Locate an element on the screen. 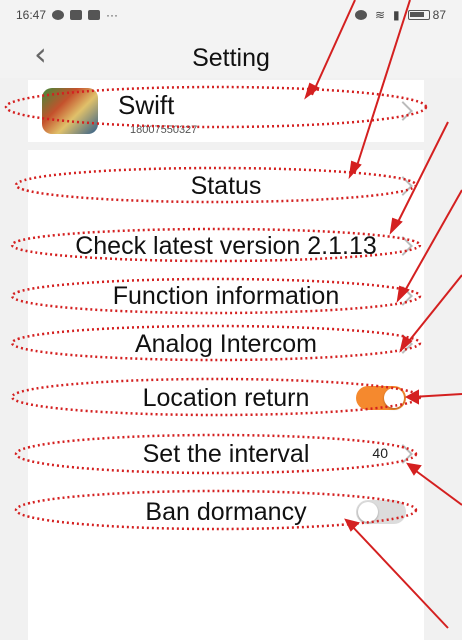  settings-item-location-return: Location return is located at coordinates (226, 398).